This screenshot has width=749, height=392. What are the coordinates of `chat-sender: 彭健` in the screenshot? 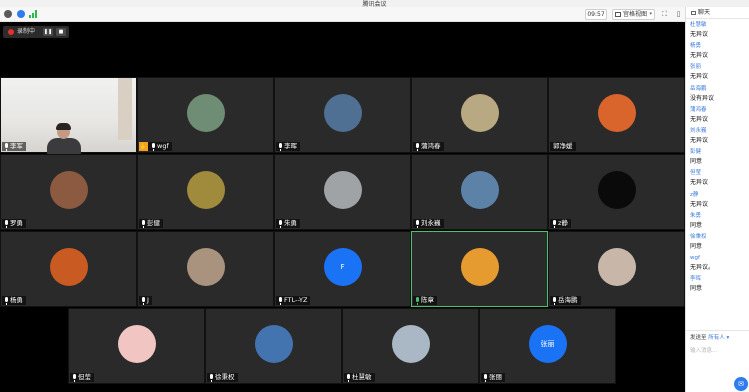 It's located at (719, 152).